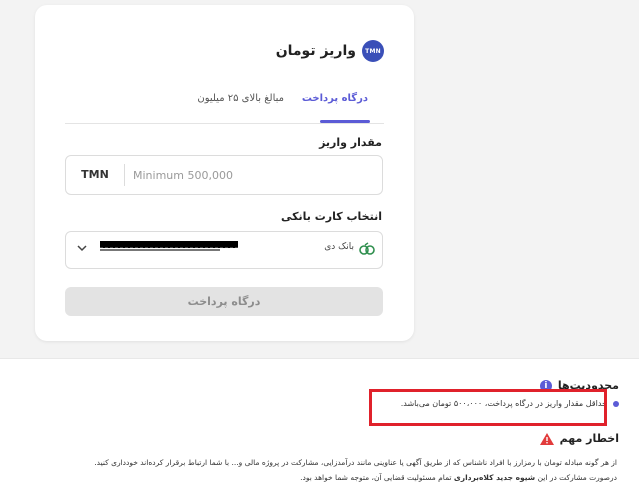  I want to click on chevron-down-icon, so click(83, 249).